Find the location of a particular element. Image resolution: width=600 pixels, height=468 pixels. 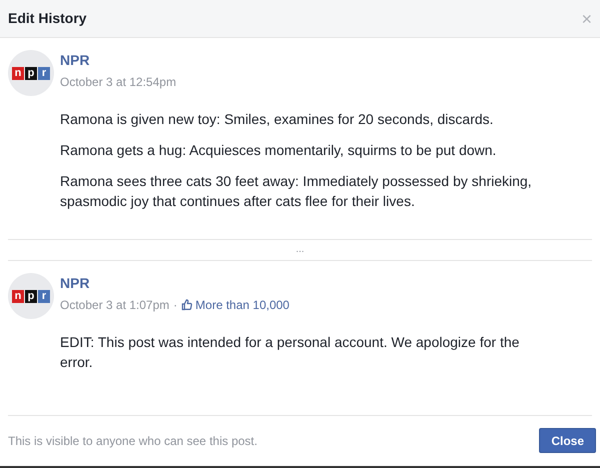

post-paragraph: Ramona sees three cats 30 feet away: Immediately possessed by shrieking, spasmodic joy that continues after cats flee for their lives. is located at coordinates (296, 191).